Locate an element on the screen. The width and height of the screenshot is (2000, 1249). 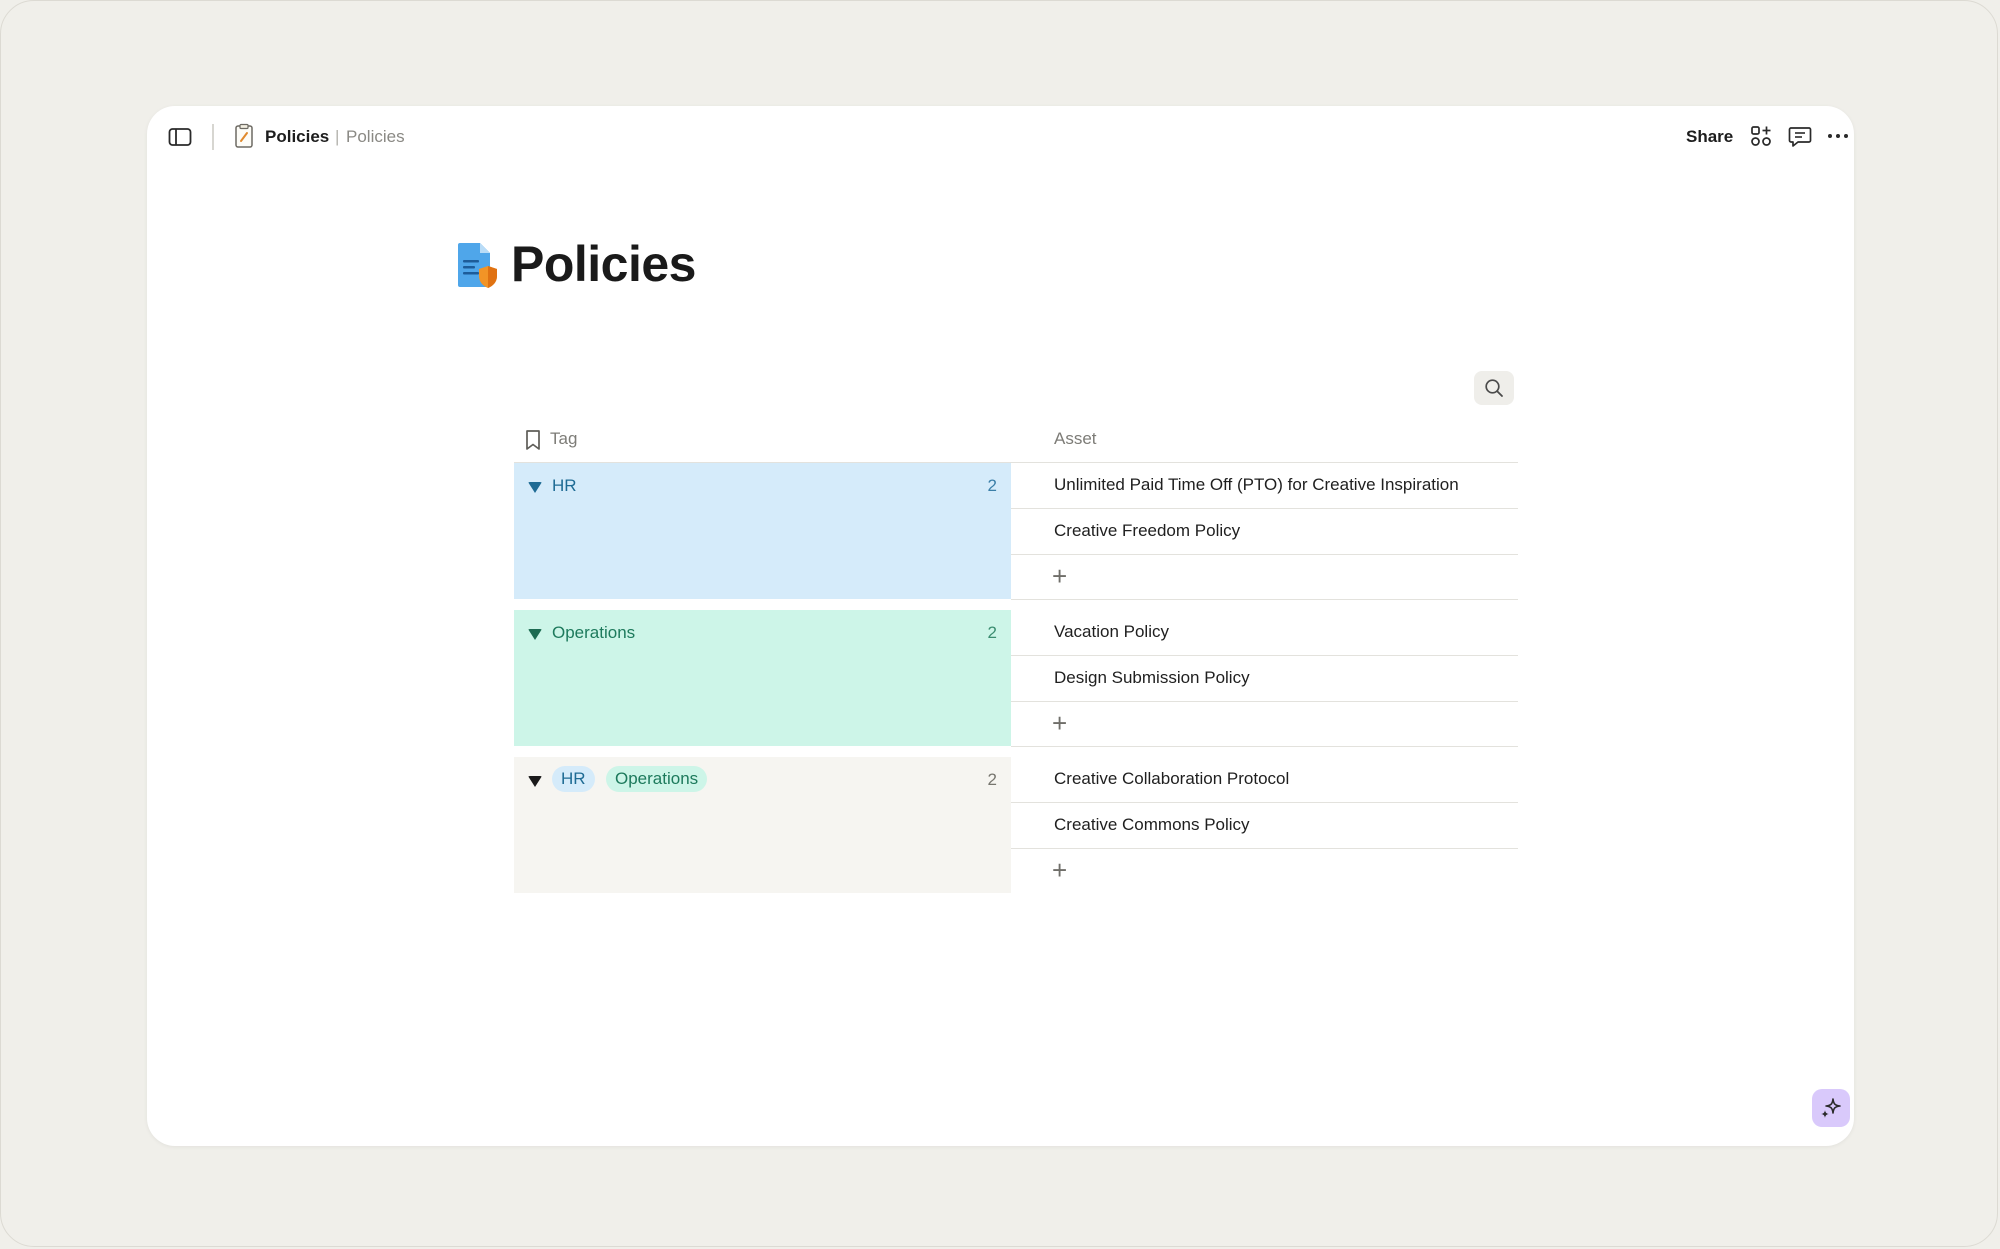
asset-name: Design Submission Policy is located at coordinates (1152, 677).